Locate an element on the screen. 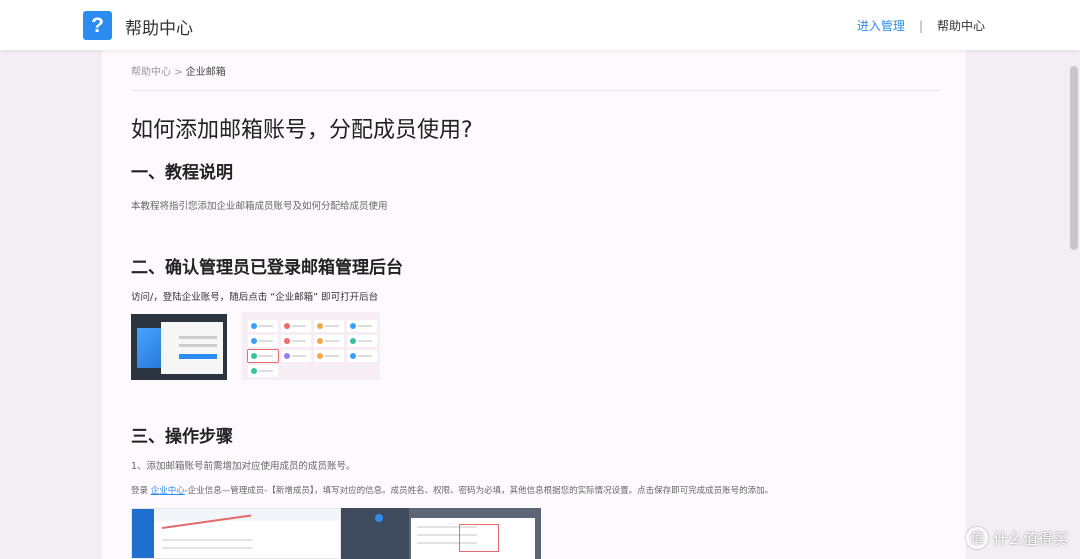 This screenshot has height=559, width=1080. top-navbar: ? 帮助中心 进入管理 | 帮助中心 is located at coordinates (540, 25).